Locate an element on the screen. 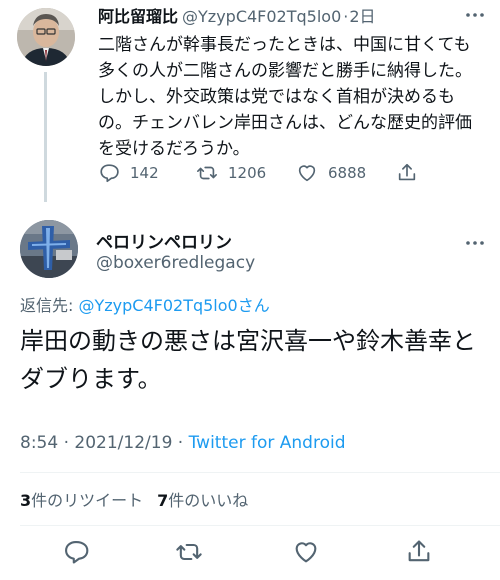 The width and height of the screenshot is (500, 580). parent-retweet-button: 1206 is located at coordinates (231, 173).